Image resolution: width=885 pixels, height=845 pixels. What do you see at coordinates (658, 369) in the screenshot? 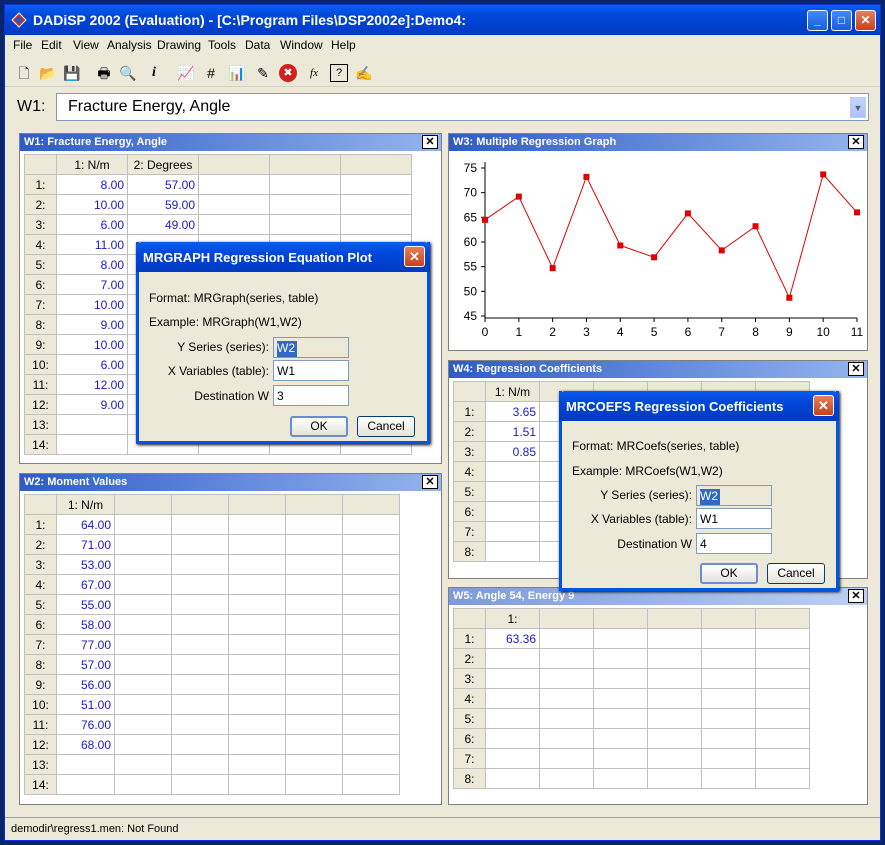
I see `window-w4-caption: W4: Regression Coefficients` at bounding box center [658, 369].